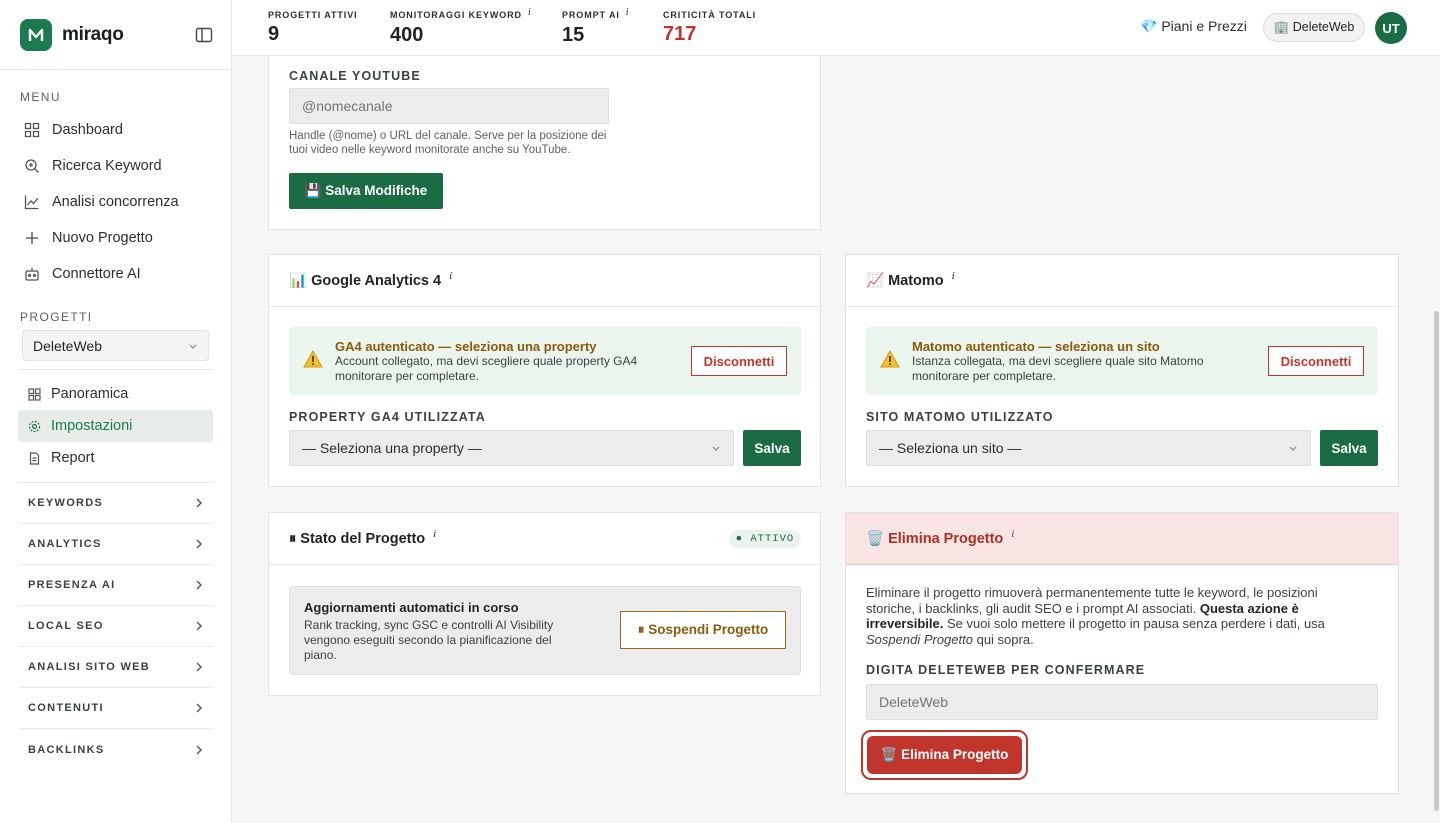 The height and width of the screenshot is (823, 1440). Describe the element at coordinates (1122, 539) in the screenshot. I see `delete-card-header: 🗑️ Elimina Progetto i` at that location.